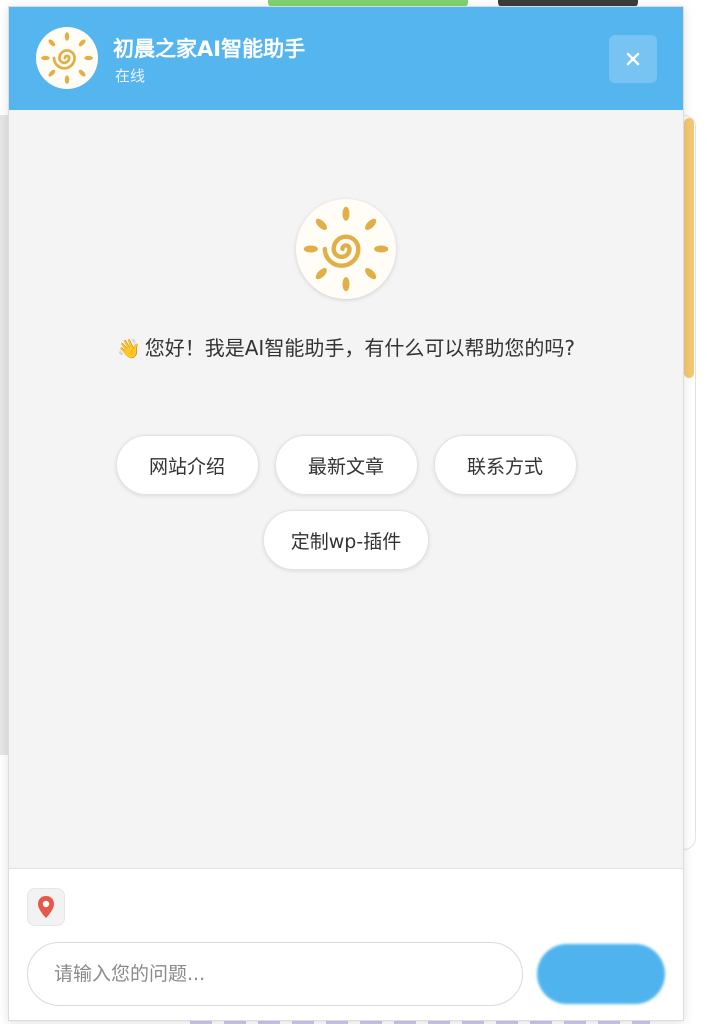 Image resolution: width=707 pixels, height=1024 pixels. I want to click on close-button, so click(633, 59).